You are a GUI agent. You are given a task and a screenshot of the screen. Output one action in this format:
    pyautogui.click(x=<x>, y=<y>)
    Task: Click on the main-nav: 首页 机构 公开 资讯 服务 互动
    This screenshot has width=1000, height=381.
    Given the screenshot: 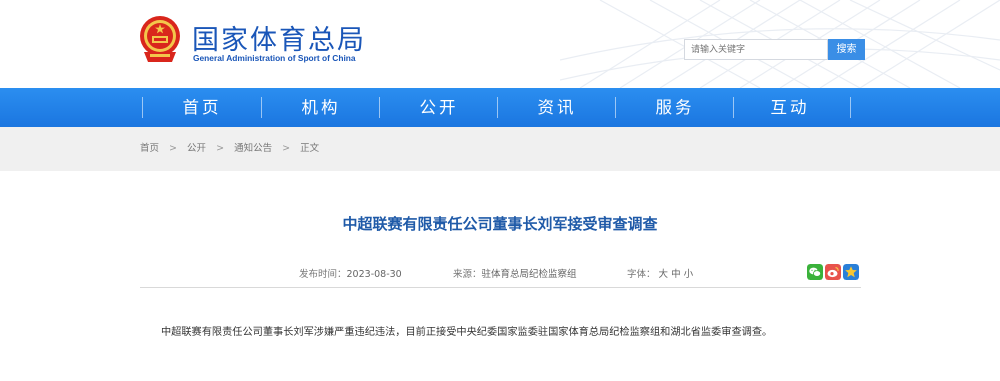 What is the action you would take?
    pyautogui.click(x=500, y=107)
    